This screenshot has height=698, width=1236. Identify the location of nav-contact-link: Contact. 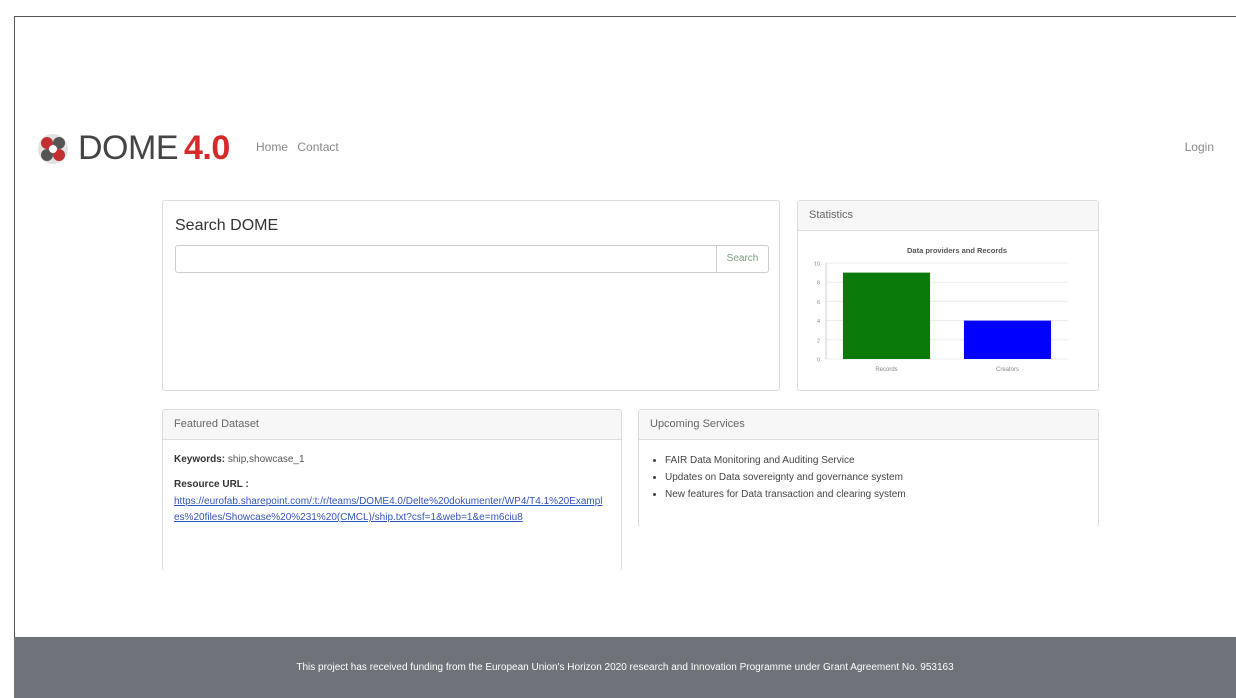
(317, 147).